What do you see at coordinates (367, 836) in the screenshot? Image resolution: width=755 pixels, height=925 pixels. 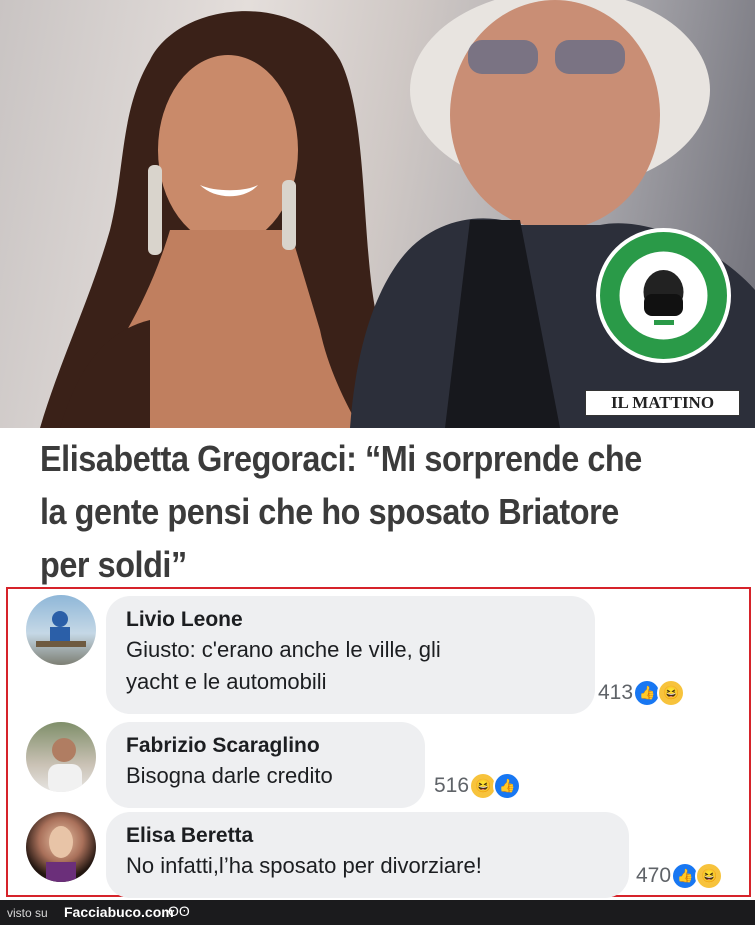 I see `commenter-name: Elisa Beretta` at bounding box center [367, 836].